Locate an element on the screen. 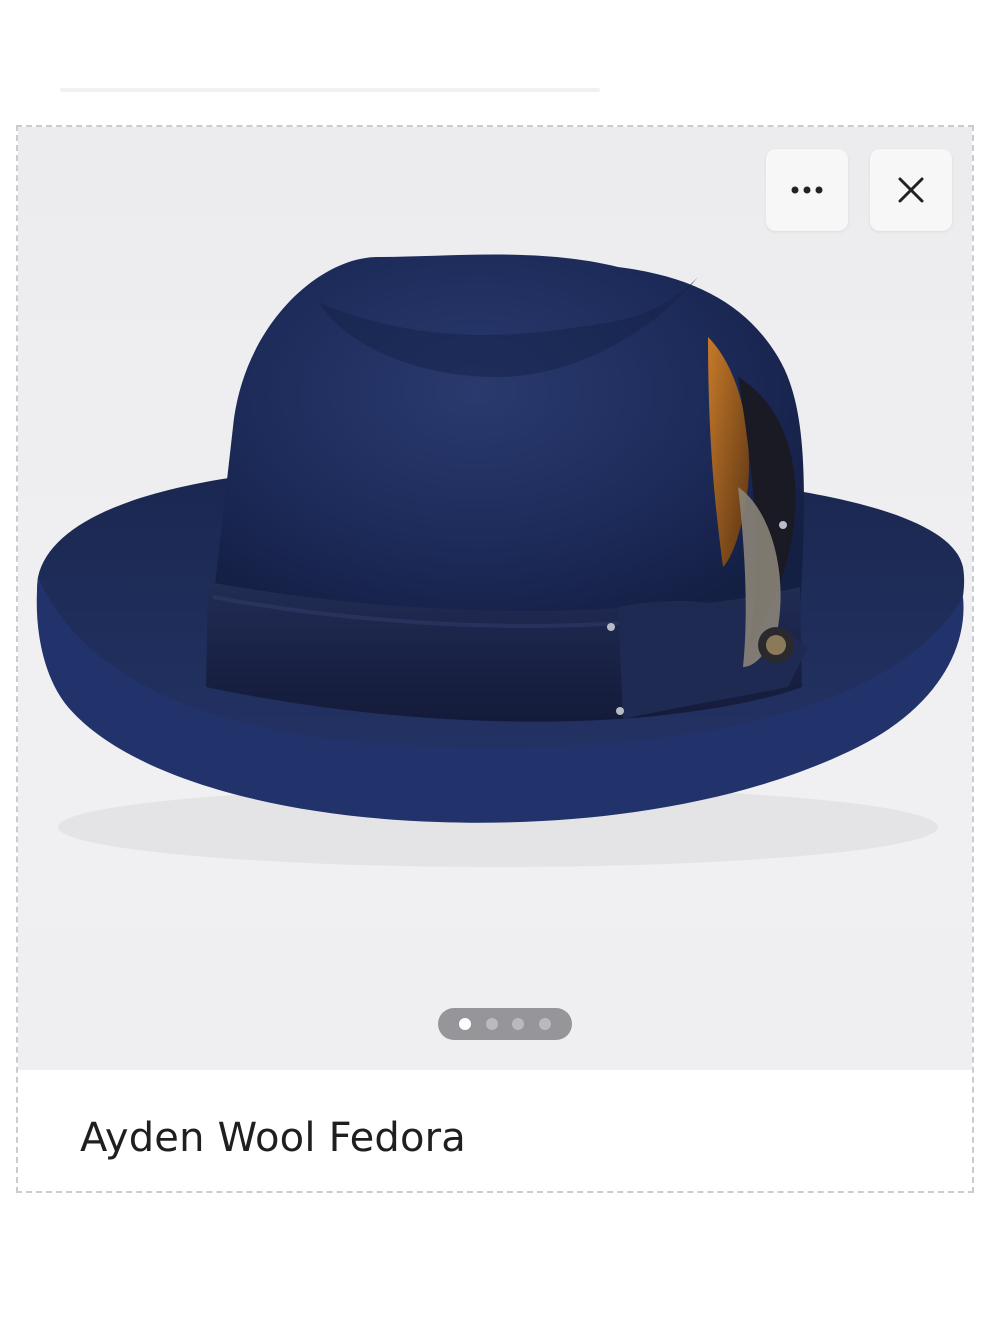  carousel-indicator is located at coordinates (505, 1024).